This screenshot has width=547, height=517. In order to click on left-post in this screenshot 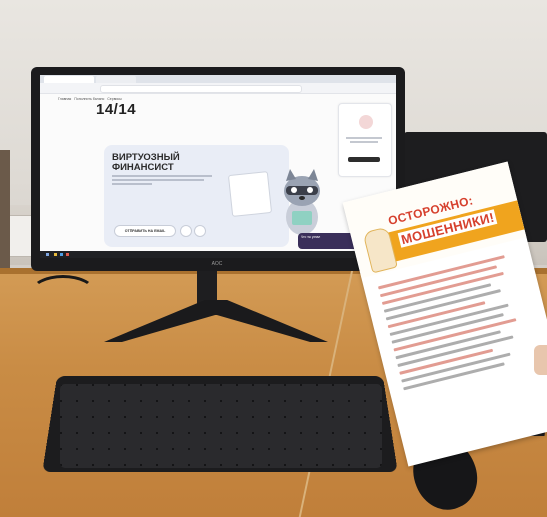, I will do `click(5, 210)`.